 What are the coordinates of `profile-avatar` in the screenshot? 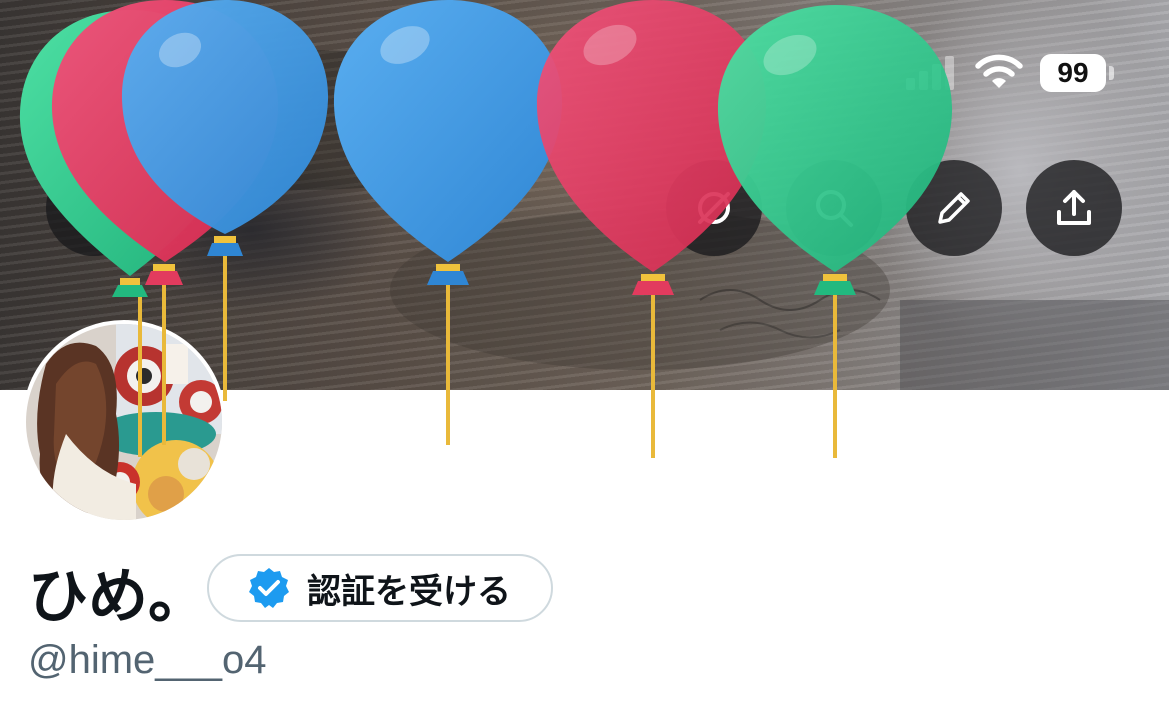 It's located at (124, 422).